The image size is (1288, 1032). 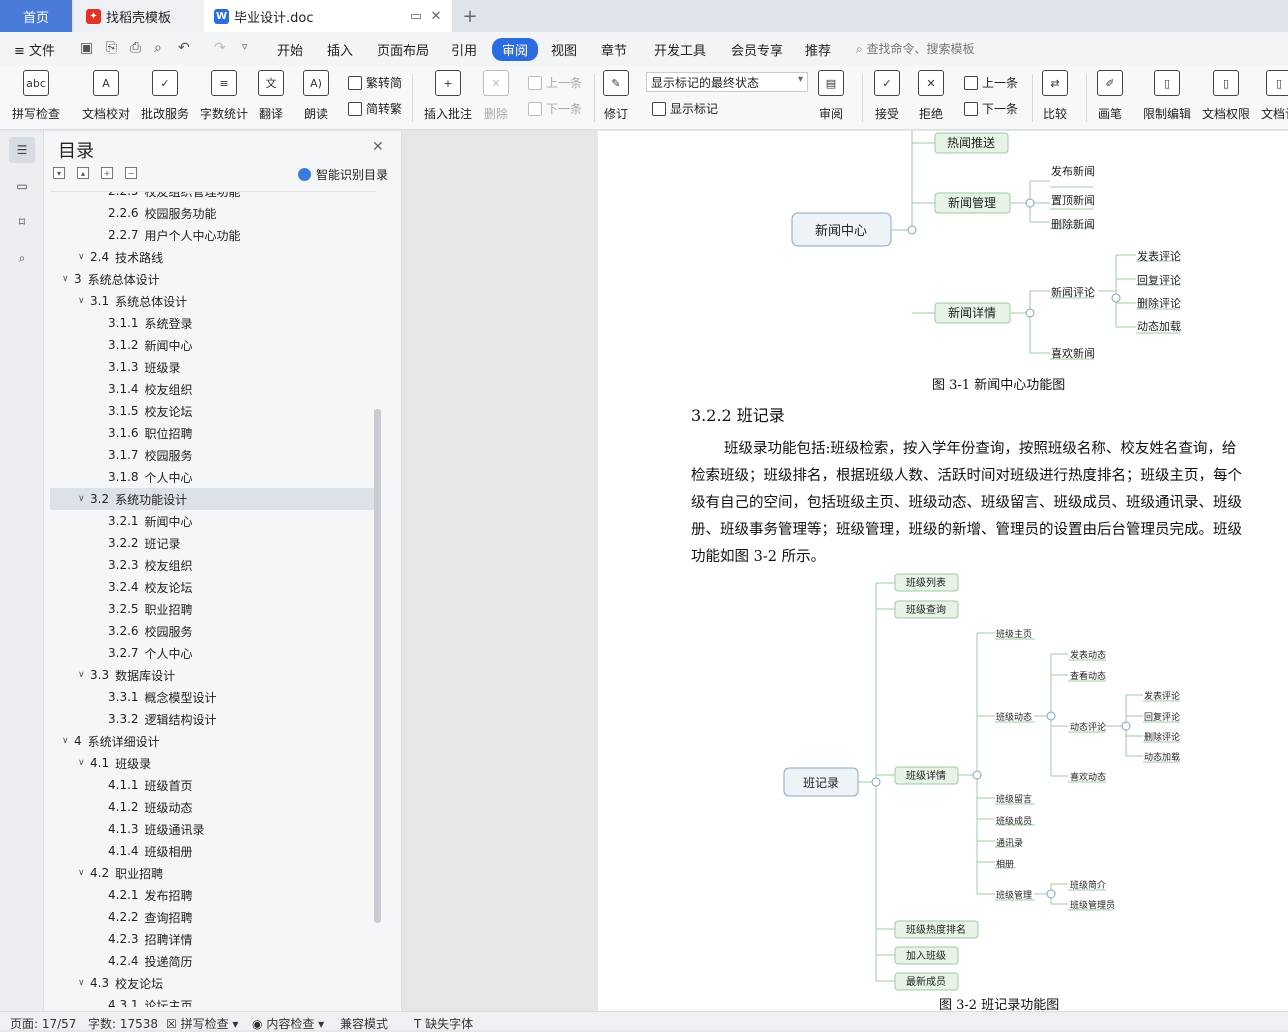 What do you see at coordinates (377, 666) in the screenshot?
I see `toc-scrollbar` at bounding box center [377, 666].